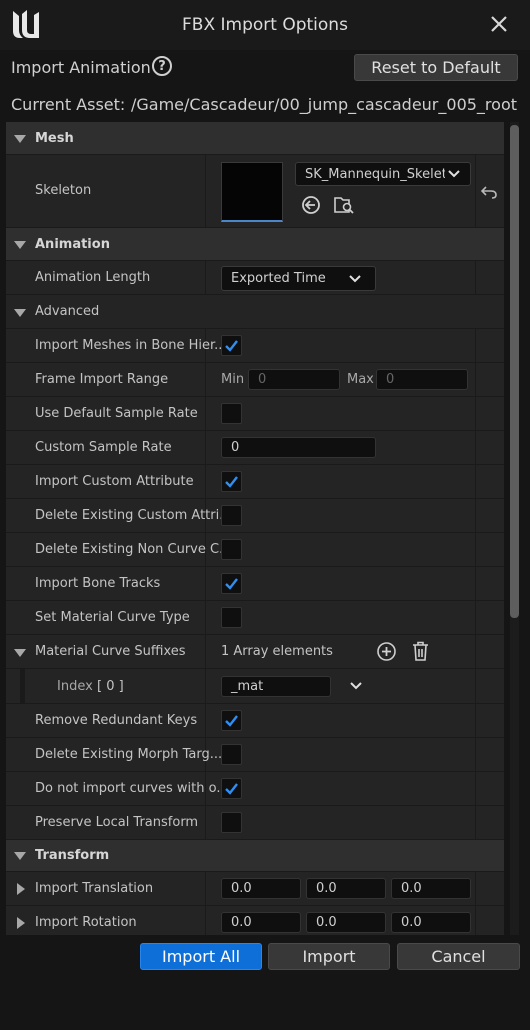  Describe the element at coordinates (346, 888) in the screenshot. I see `translation-y-input: 0.0` at that location.